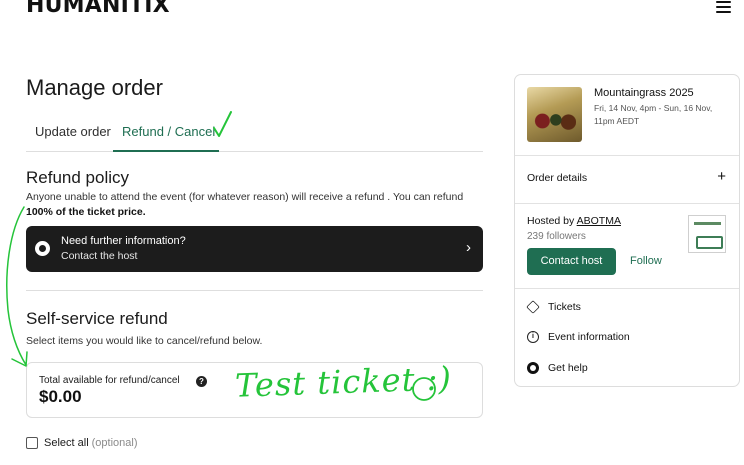  I want to click on info-card-title: Need further information?, so click(123, 241).